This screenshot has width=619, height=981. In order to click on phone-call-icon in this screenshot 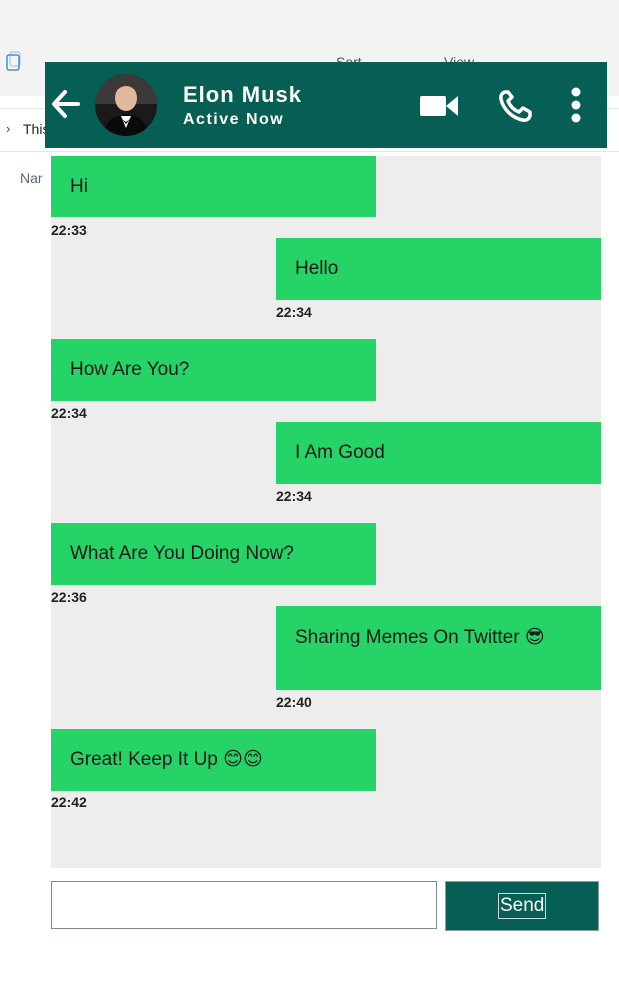, I will do `click(516, 106)`.